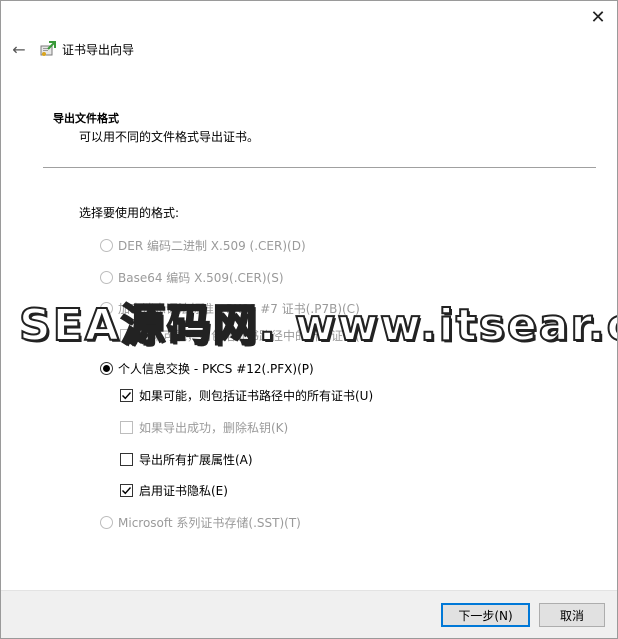 This screenshot has width=618, height=639. What do you see at coordinates (319, 167) in the screenshot?
I see `divider` at bounding box center [319, 167].